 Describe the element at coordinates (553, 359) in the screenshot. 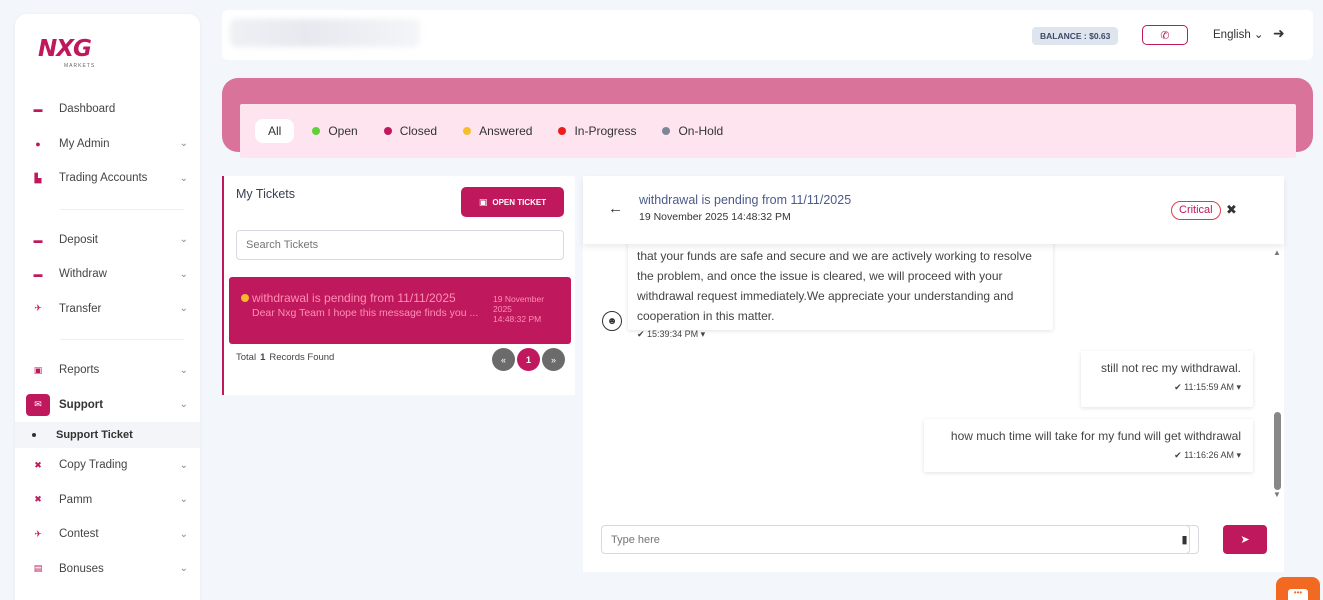

I see `next-page-button: »` at that location.